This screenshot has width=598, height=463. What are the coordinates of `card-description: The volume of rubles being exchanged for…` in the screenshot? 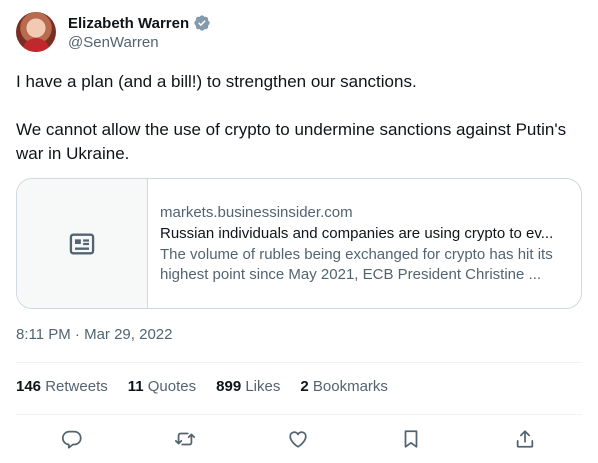 It's located at (356, 264).